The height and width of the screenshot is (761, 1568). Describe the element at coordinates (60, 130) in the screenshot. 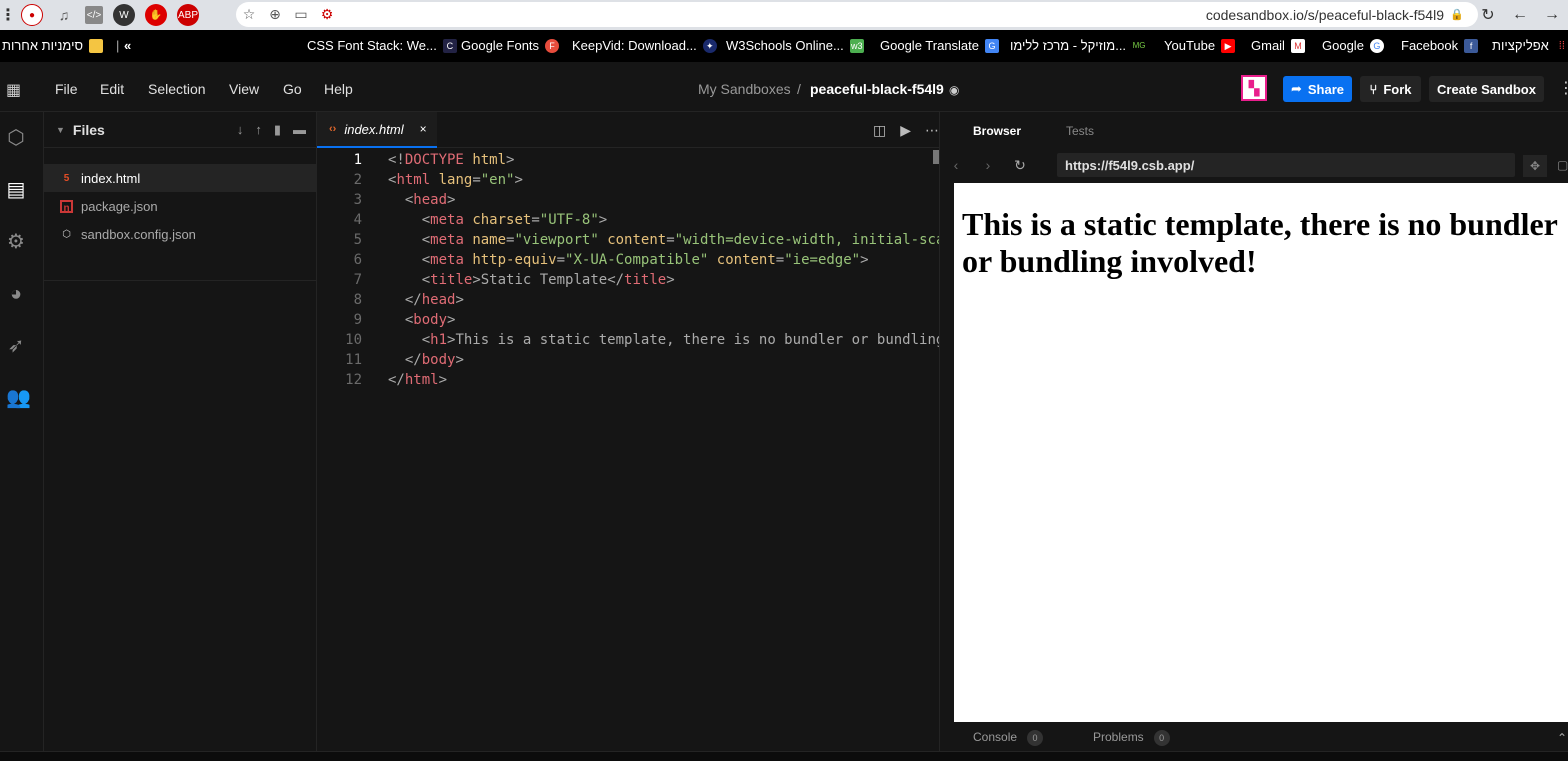

I see `collapse-caret-icon: ▼` at that location.